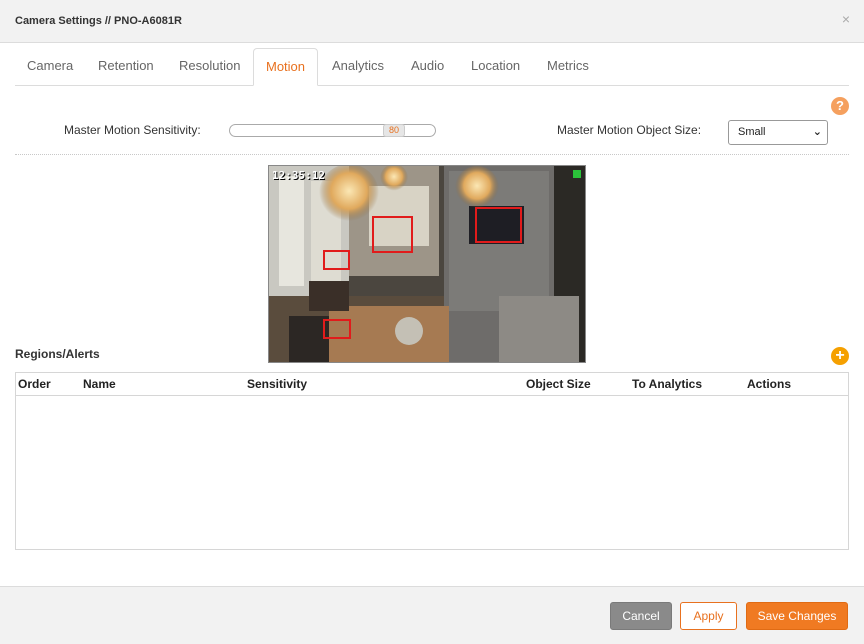 Image resolution: width=864 pixels, height=644 pixels. Describe the element at coordinates (708, 616) in the screenshot. I see `apply-button: Apply` at that location.